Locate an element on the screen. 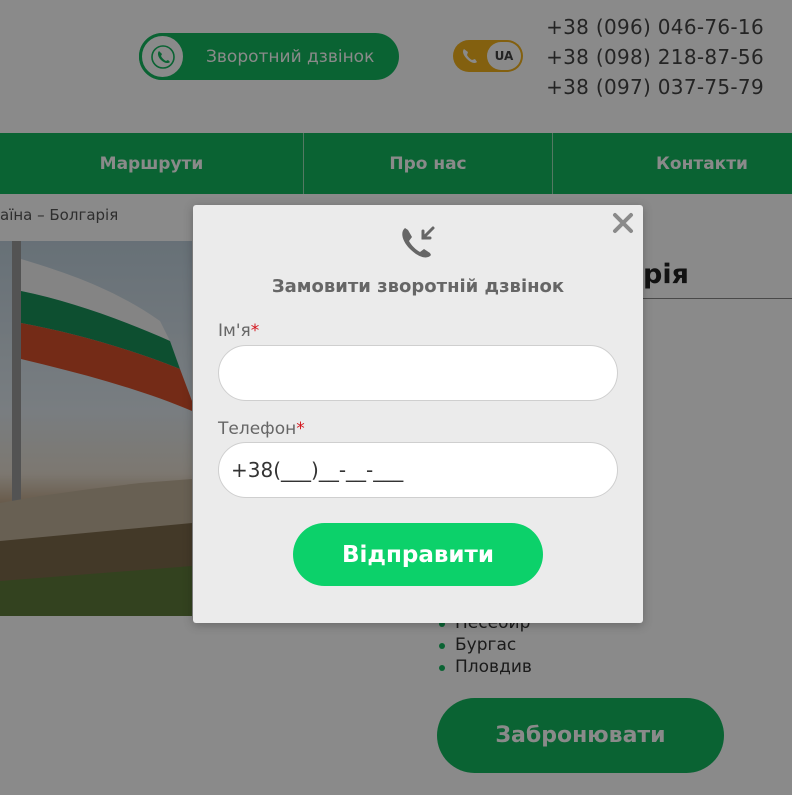  submit-button: Відправити is located at coordinates (418, 554).